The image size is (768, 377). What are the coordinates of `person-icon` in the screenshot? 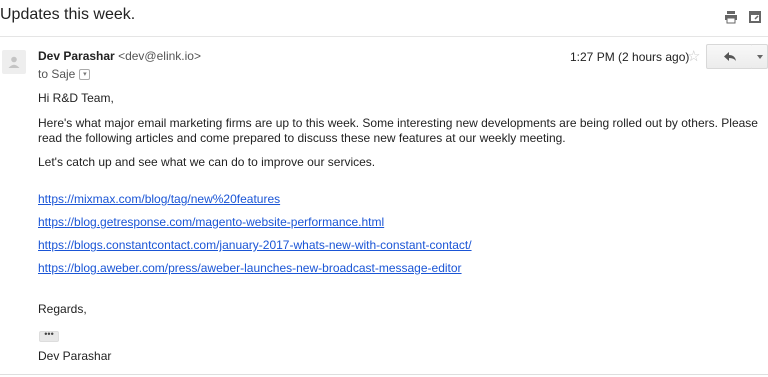 It's located at (14, 62).